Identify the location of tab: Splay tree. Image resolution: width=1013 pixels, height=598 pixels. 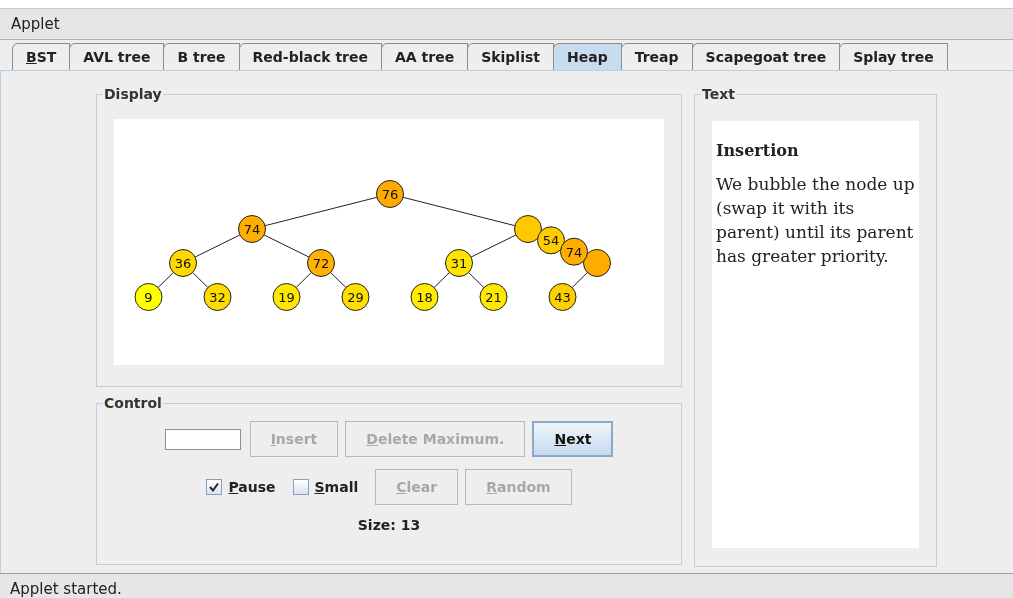
(893, 56).